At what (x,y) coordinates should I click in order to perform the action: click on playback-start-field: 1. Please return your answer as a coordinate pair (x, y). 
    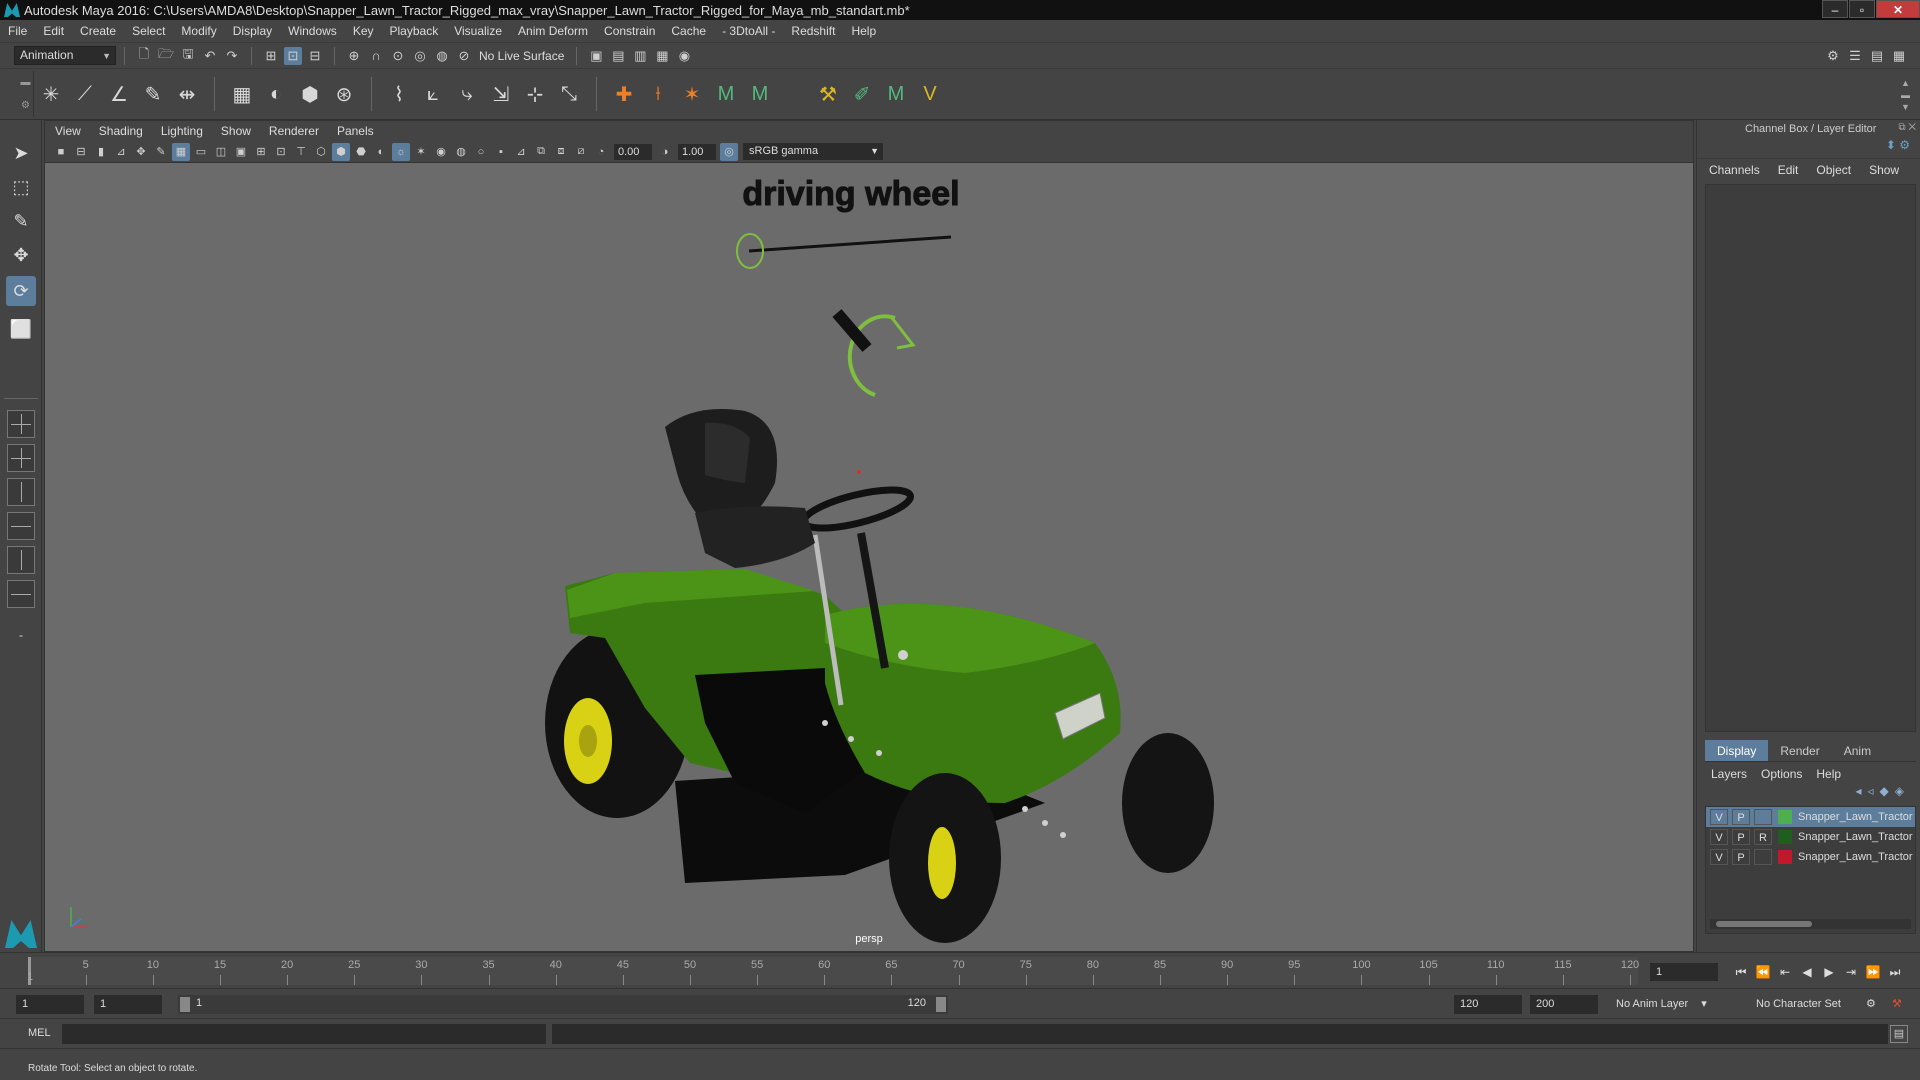
    Looking at the image, I should click on (128, 1004).